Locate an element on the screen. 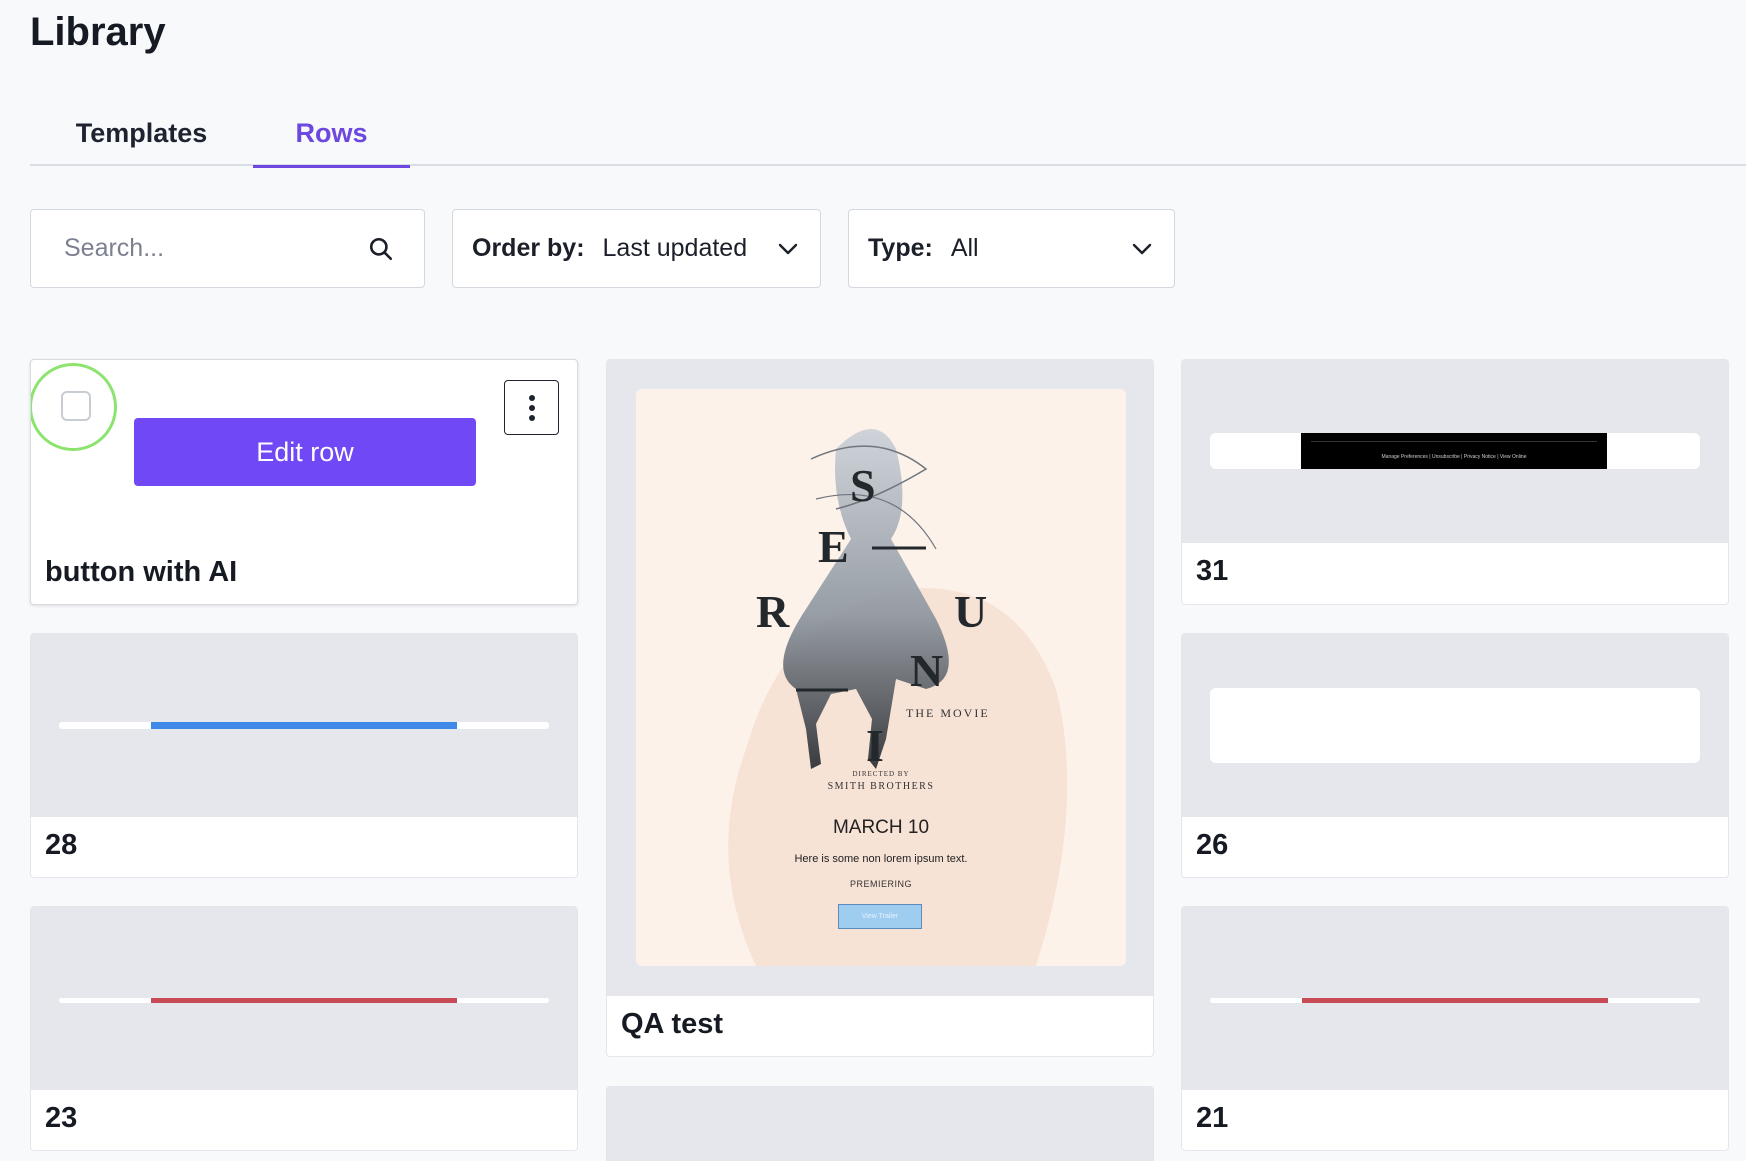 This screenshot has height=1161, width=1746. order-by-label: Order by: is located at coordinates (528, 248).